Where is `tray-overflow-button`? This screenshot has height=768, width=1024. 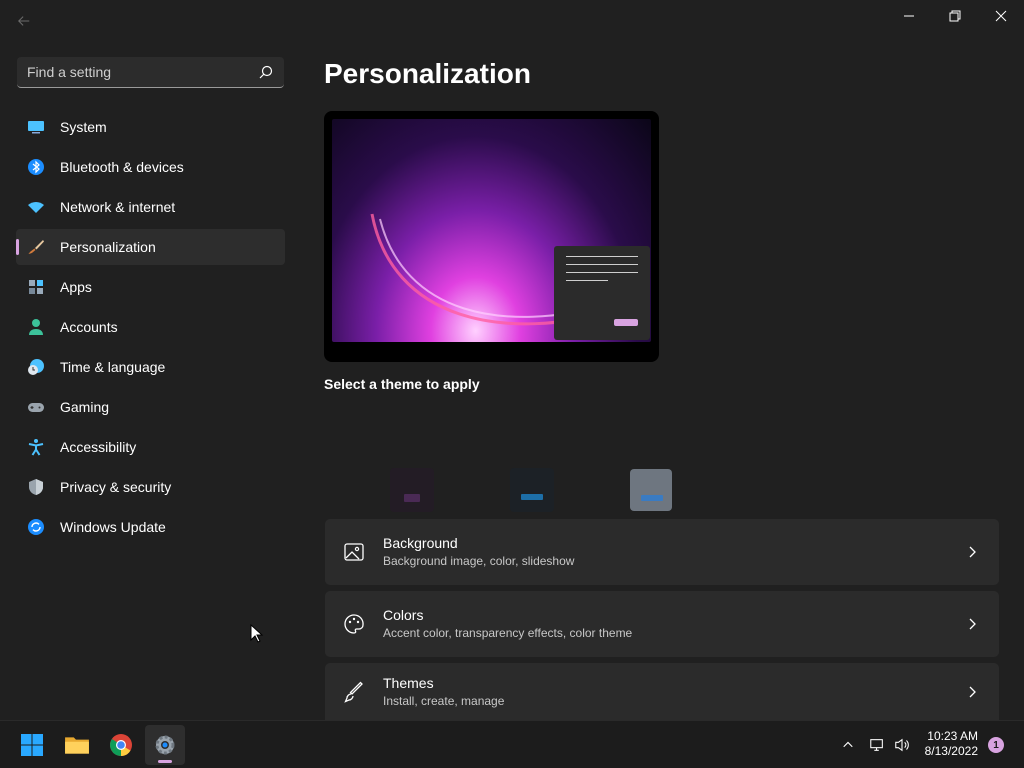 tray-overflow-button is located at coordinates (848, 745).